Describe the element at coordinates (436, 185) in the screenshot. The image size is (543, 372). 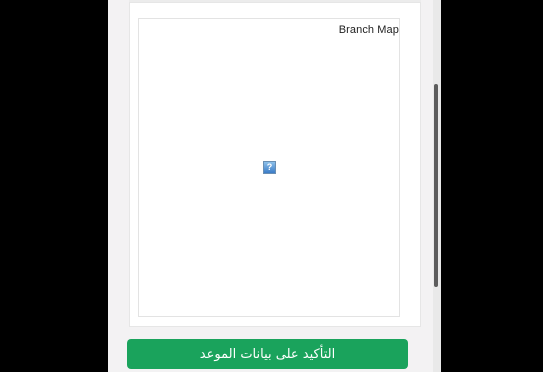
I see `scrollbar-thumb` at that location.